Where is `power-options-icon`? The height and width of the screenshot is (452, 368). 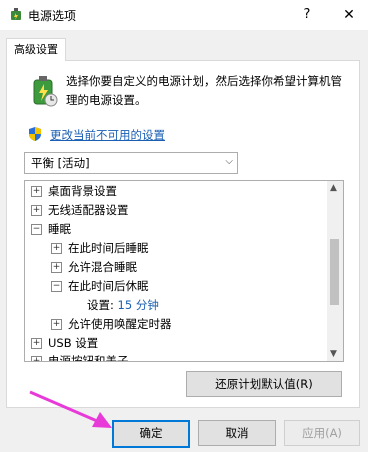
power-options-icon is located at coordinates (16, 14).